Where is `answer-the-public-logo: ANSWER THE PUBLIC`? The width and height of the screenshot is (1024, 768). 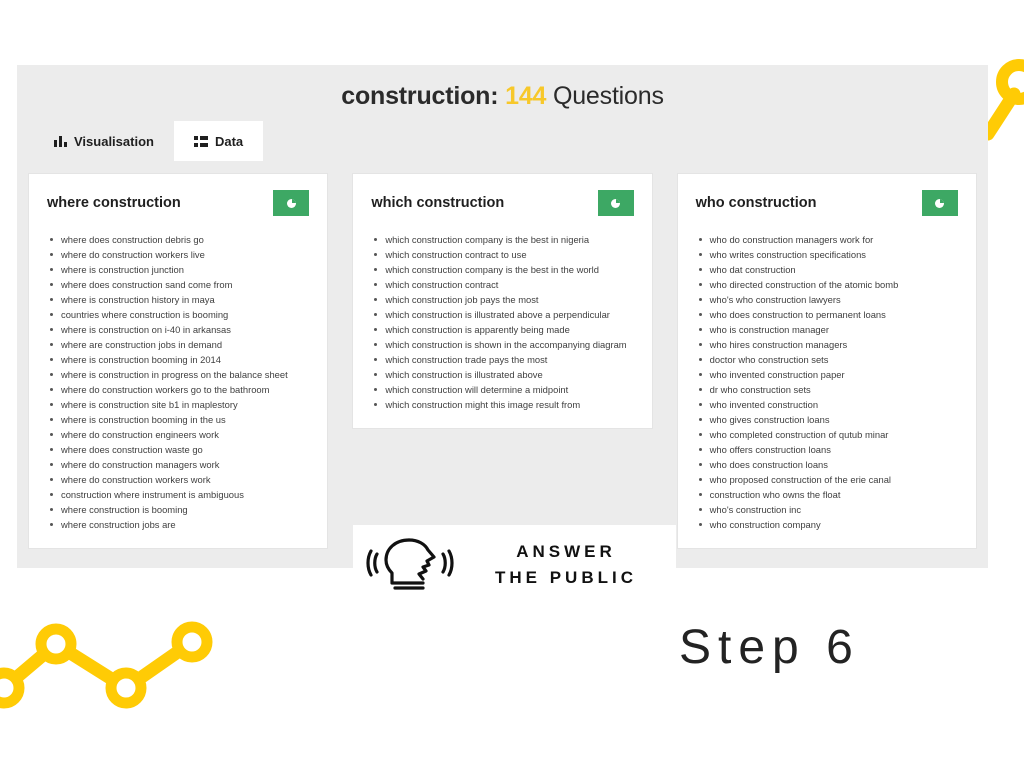 answer-the-public-logo: ANSWER THE PUBLIC is located at coordinates (514, 565).